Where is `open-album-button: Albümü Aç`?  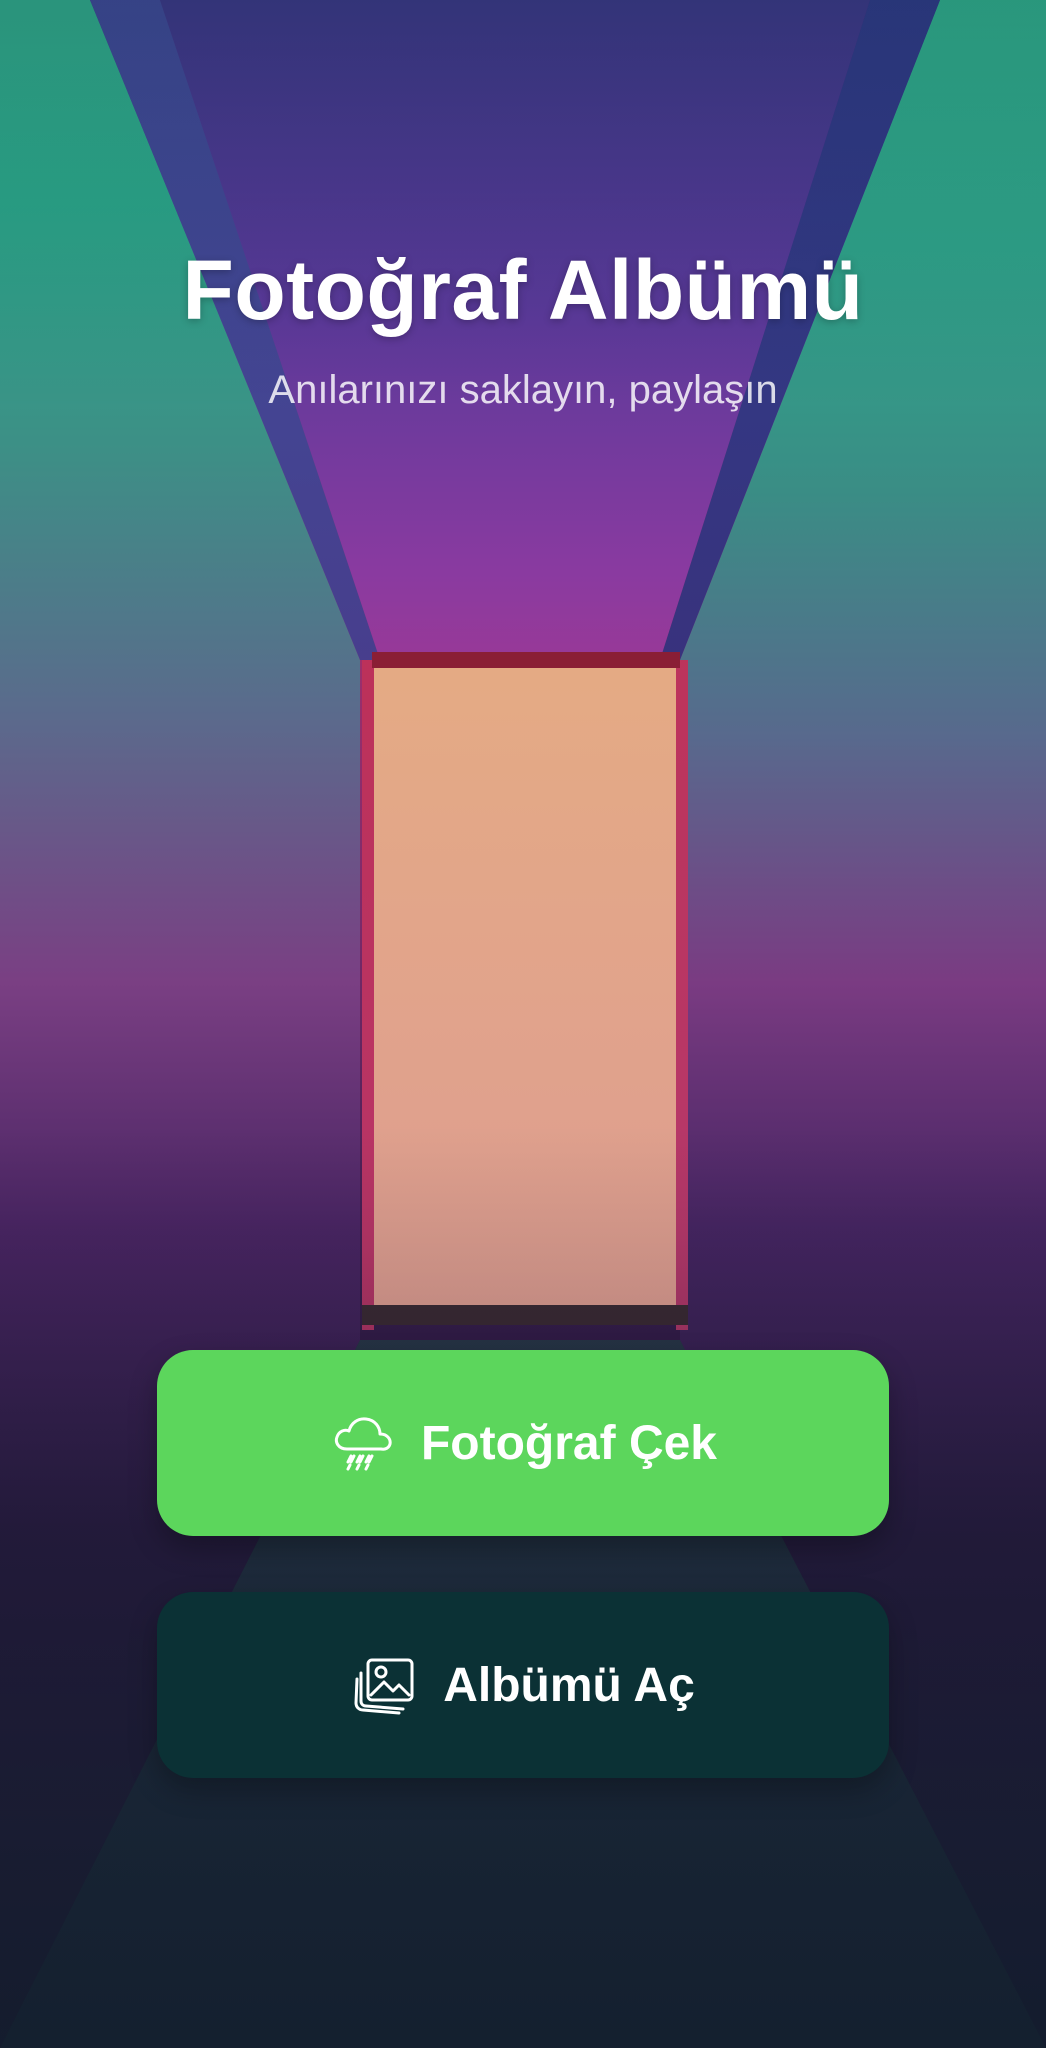 open-album-button: Albümü Aç is located at coordinates (523, 1685).